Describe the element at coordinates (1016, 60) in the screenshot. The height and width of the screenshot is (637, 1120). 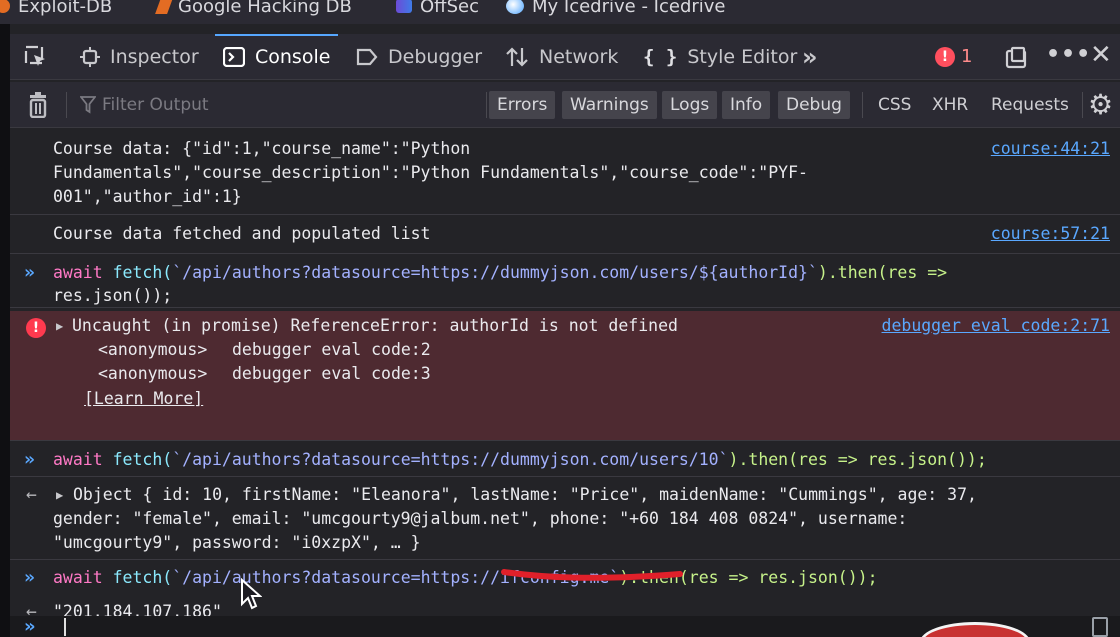
I see `dock-icon` at that location.